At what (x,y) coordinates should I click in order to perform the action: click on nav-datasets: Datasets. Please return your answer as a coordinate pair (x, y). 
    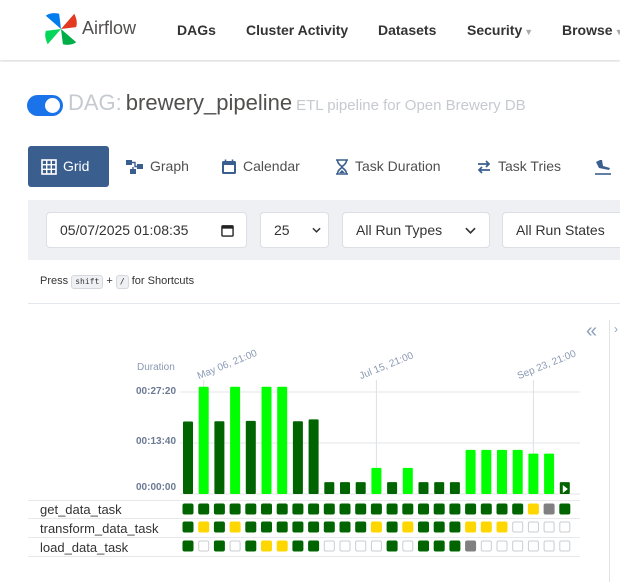
    Looking at the image, I should click on (407, 30).